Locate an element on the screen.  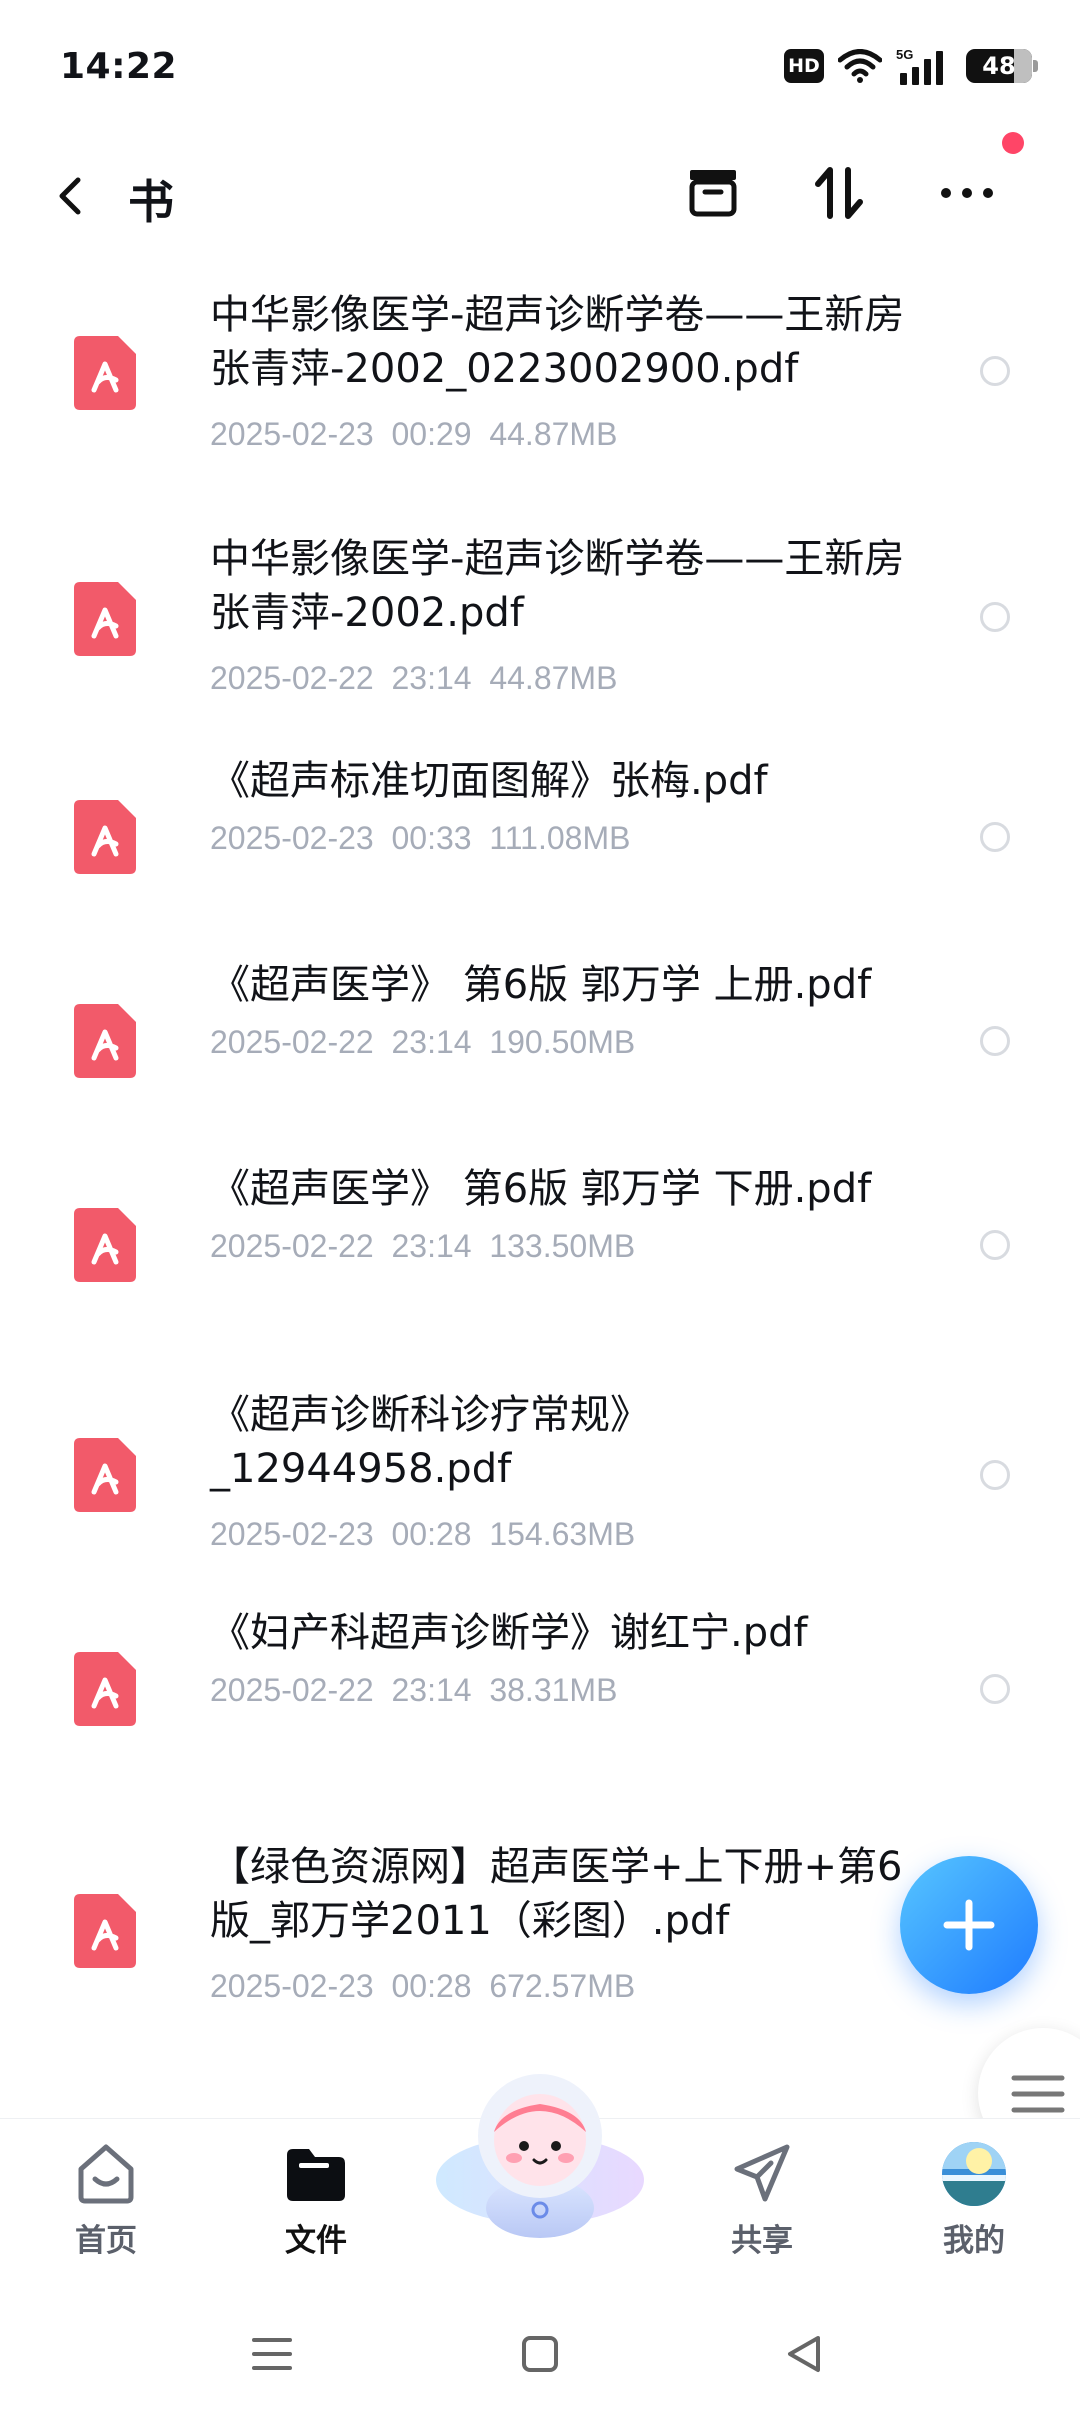
wifi-icon is located at coordinates (860, 66).